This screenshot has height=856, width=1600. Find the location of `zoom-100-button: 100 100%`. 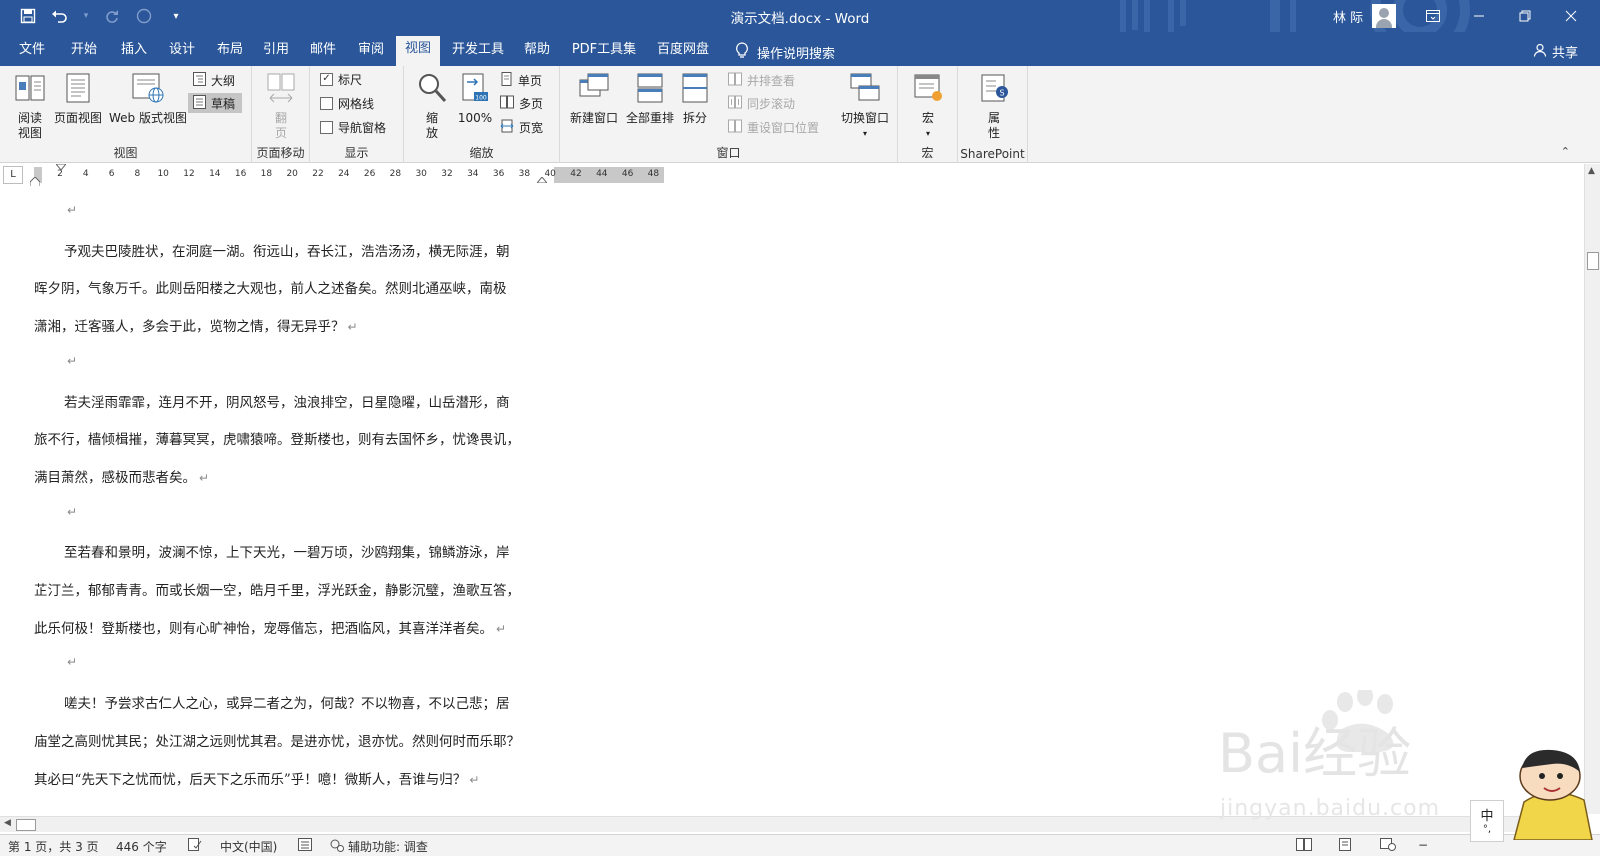

zoom-100-button: 100 100% is located at coordinates (475, 99).